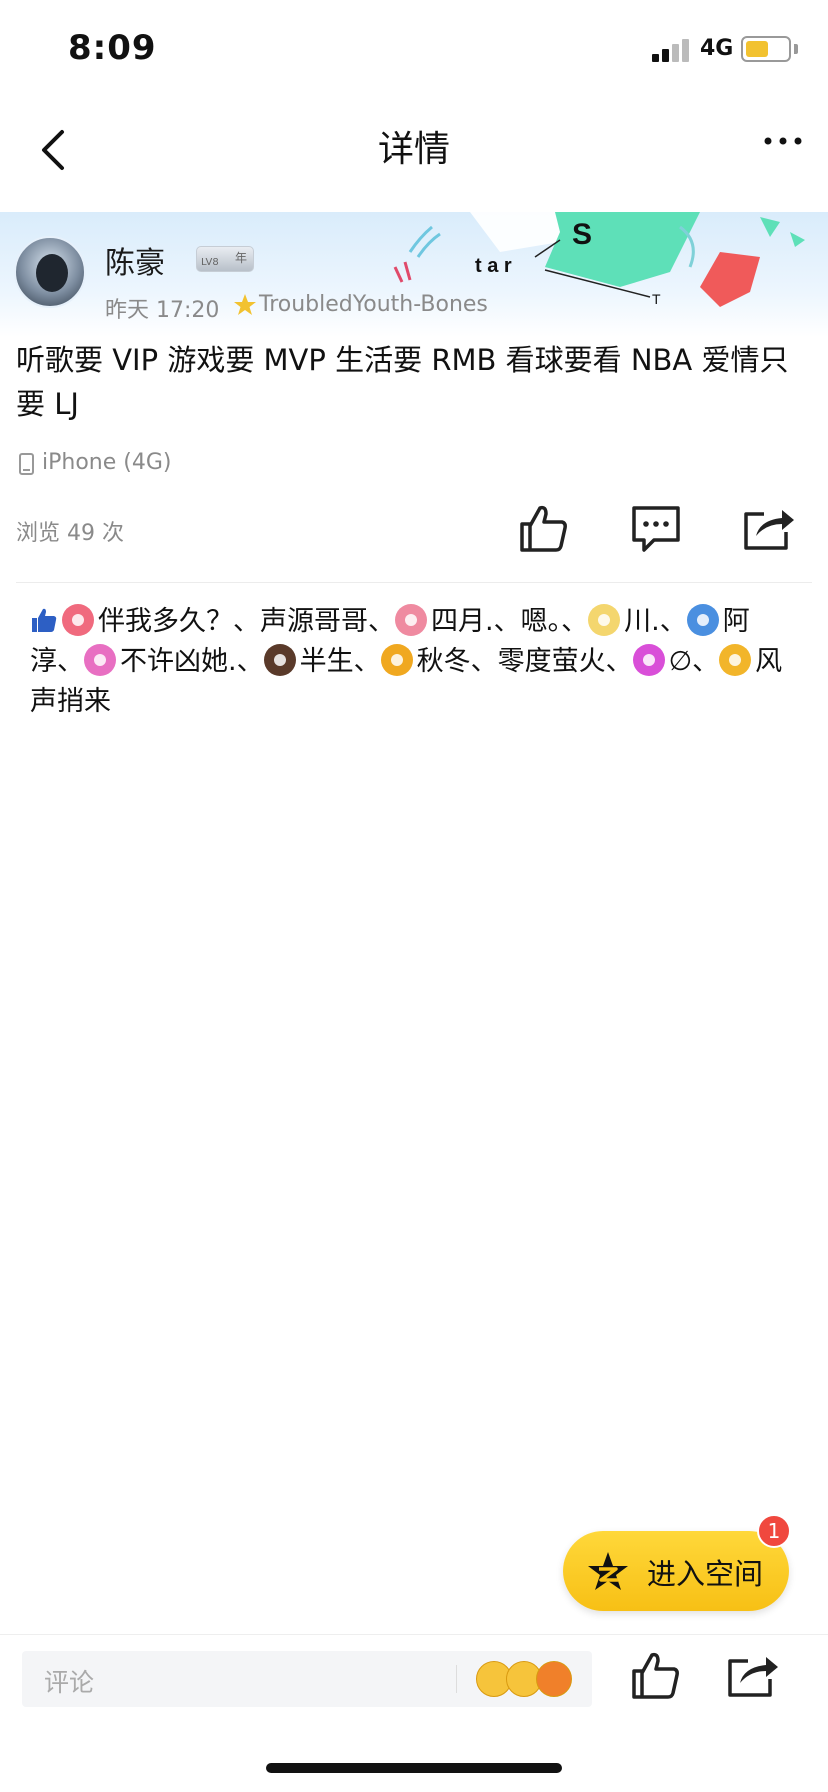 The height and width of the screenshot is (1792, 828). What do you see at coordinates (785, 150) in the screenshot?
I see `more-button` at bounding box center [785, 150].